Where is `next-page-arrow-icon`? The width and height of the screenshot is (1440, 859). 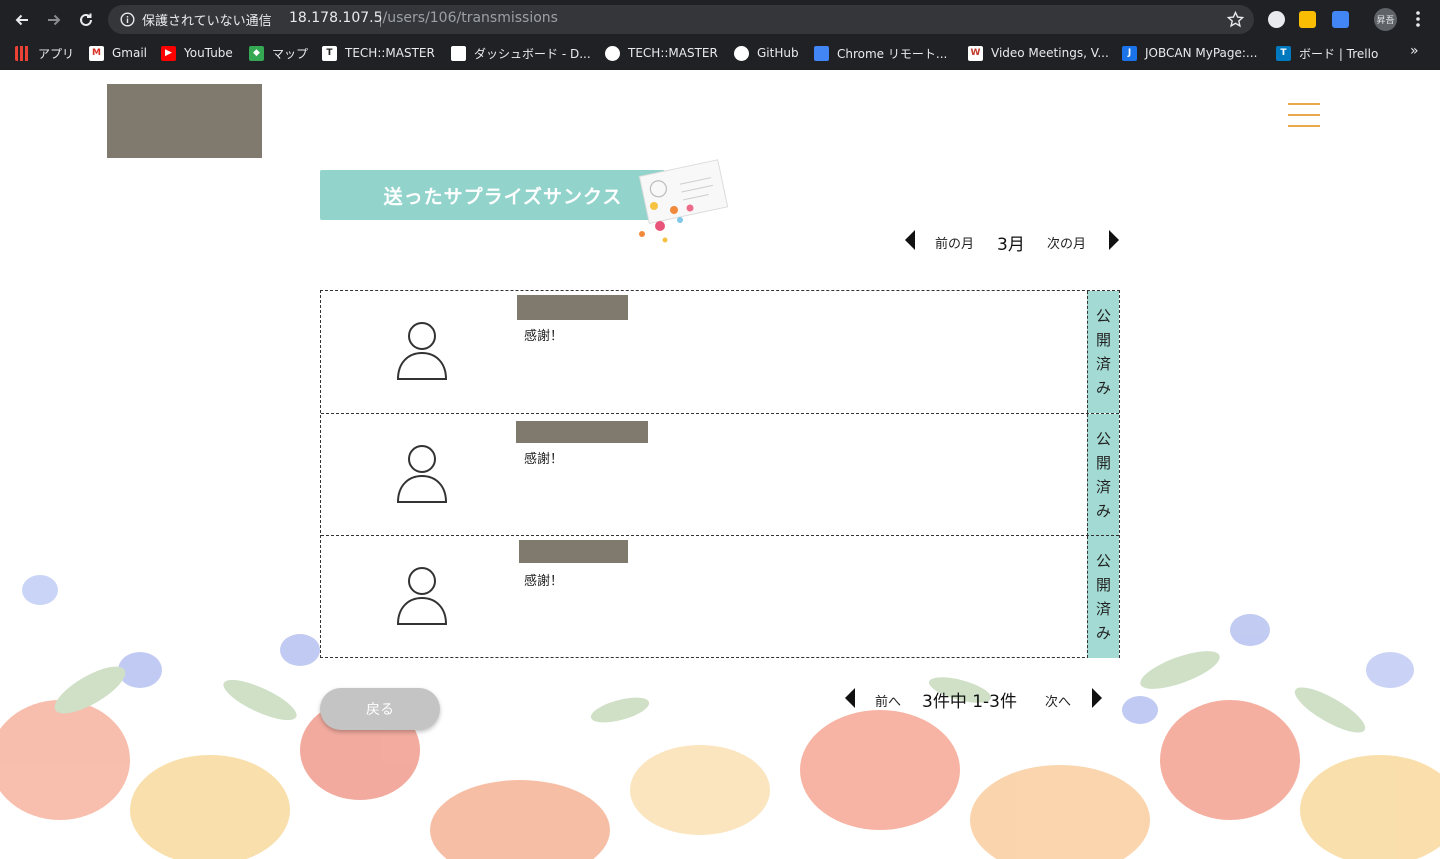 next-page-arrow-icon is located at coordinates (1097, 698).